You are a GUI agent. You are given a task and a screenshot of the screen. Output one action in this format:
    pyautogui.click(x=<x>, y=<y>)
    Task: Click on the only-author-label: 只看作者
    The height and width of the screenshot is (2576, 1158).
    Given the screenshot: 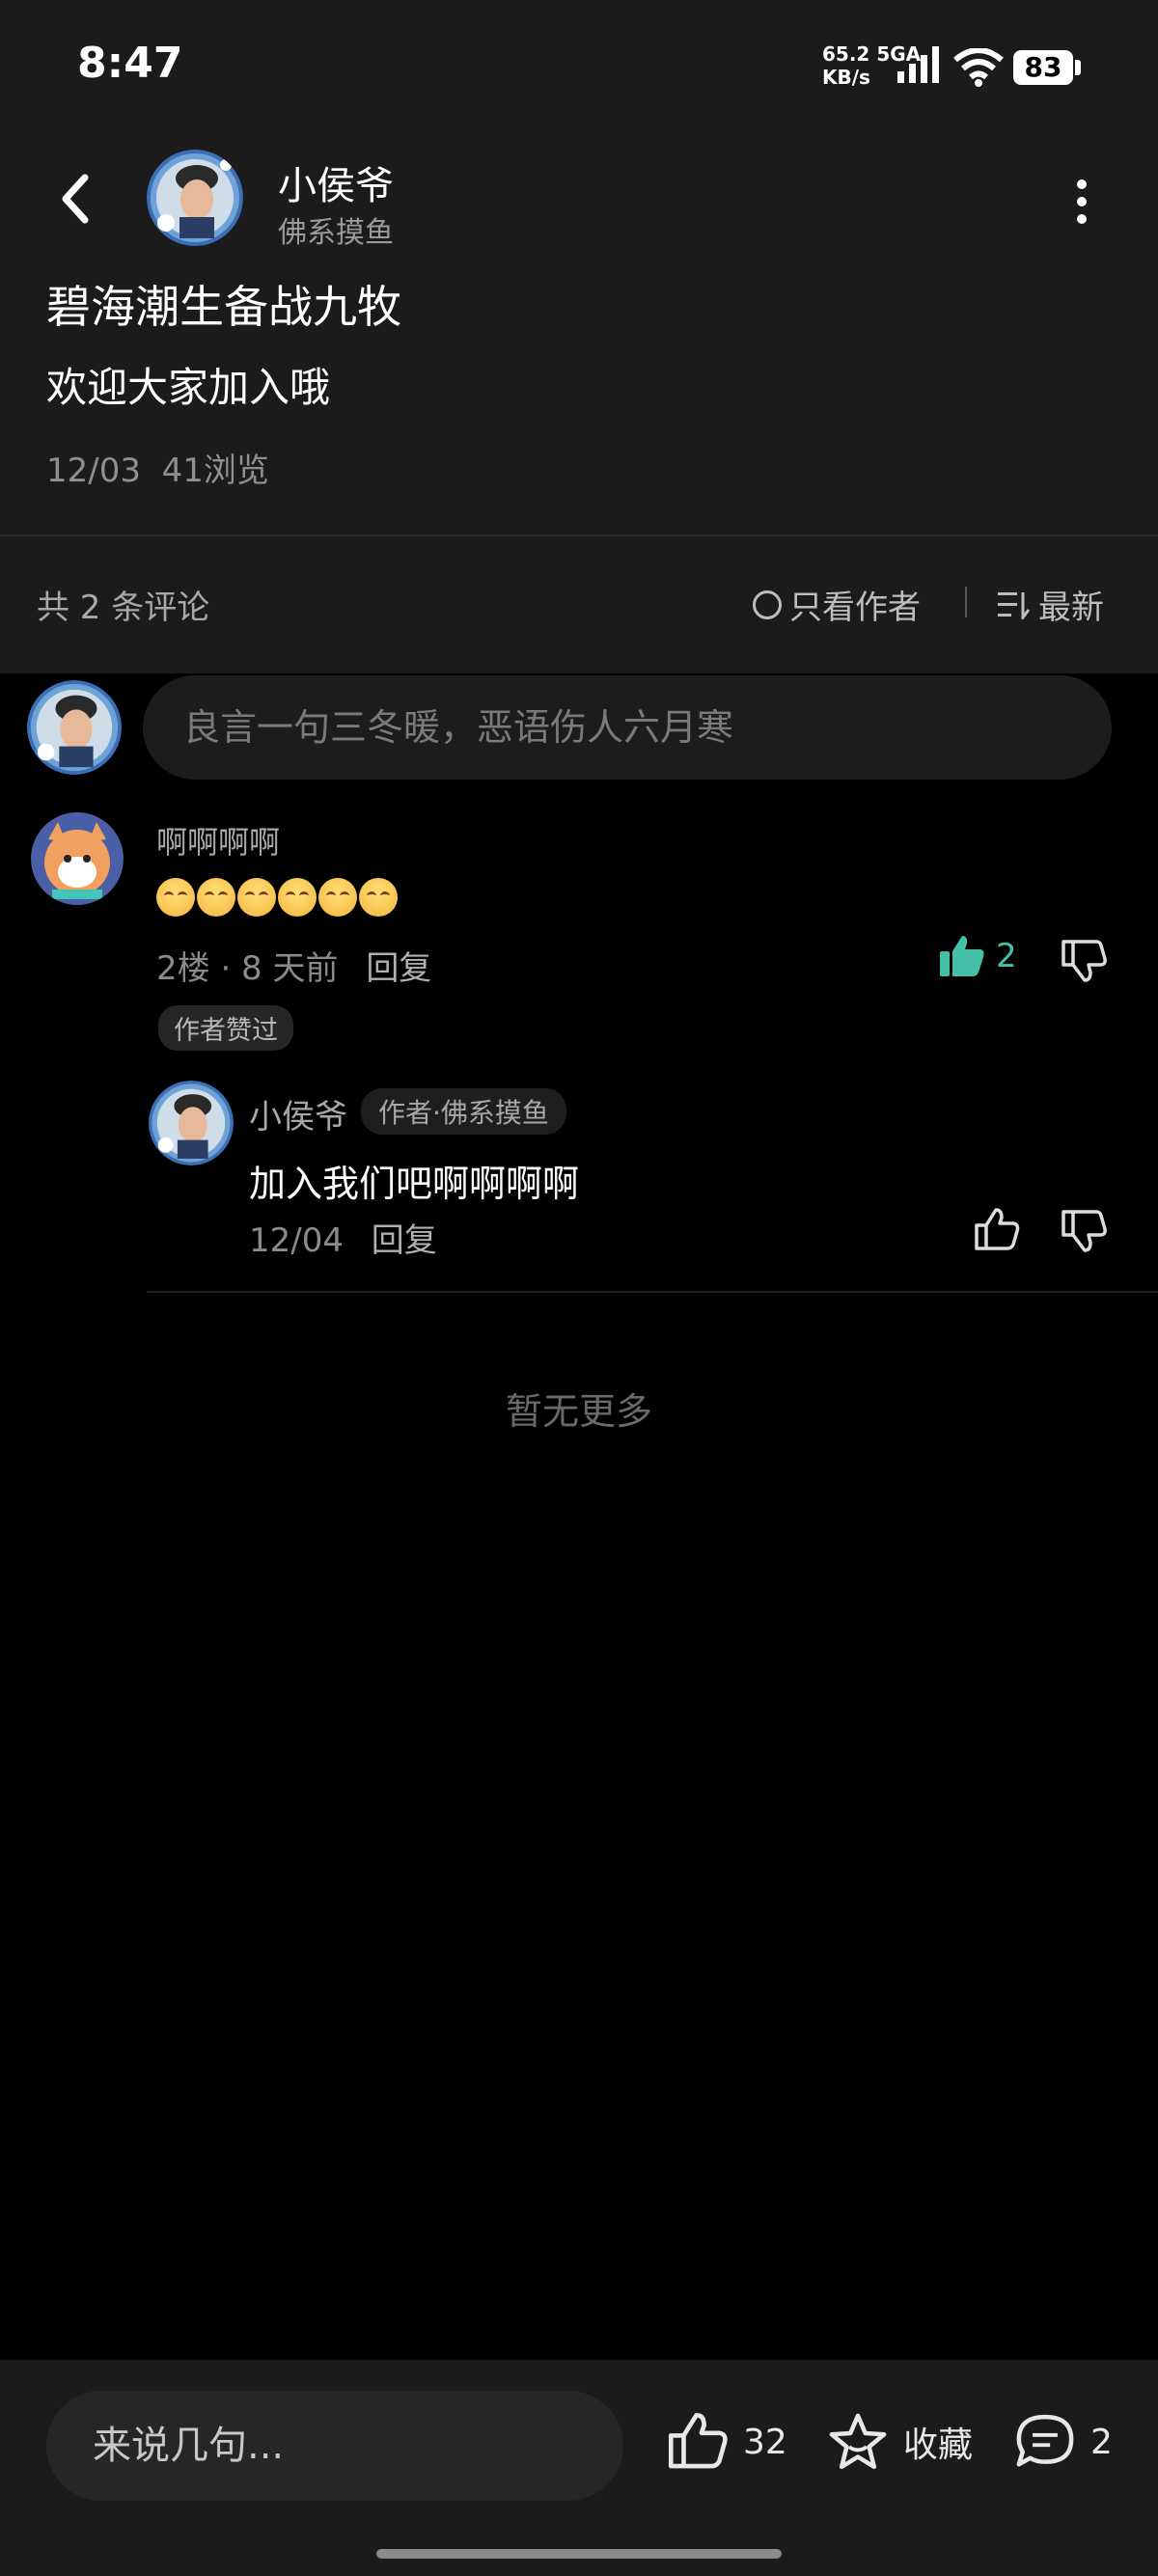 What is the action you would take?
    pyautogui.click(x=855, y=608)
    